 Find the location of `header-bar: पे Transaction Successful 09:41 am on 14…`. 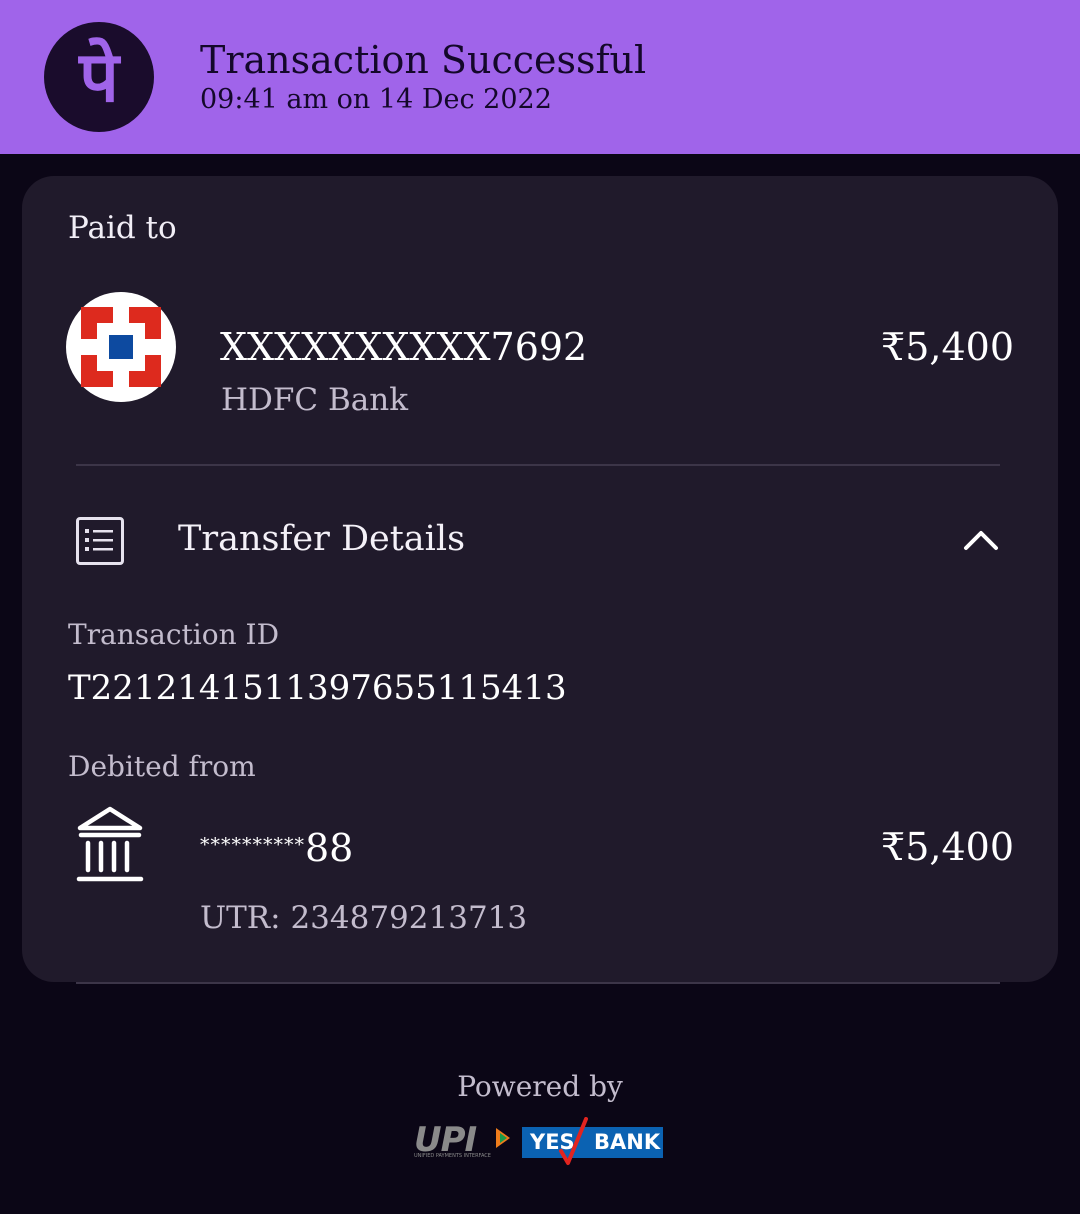

header-bar: पे Transaction Successful 09:41 am on 14… is located at coordinates (540, 77).